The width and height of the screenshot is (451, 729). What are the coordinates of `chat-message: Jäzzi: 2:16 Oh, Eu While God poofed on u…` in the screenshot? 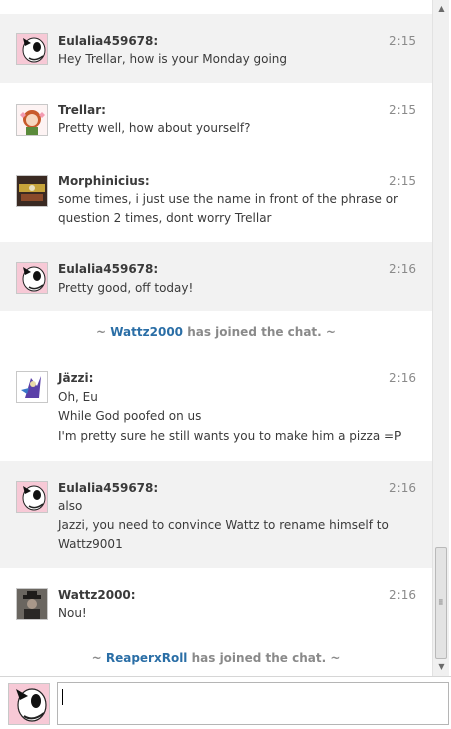 It's located at (216, 406).